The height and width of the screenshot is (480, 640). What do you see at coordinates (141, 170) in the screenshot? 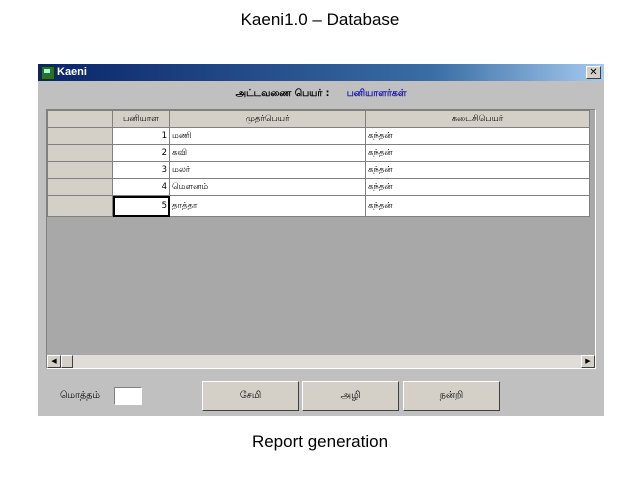
I see `cell-id: 3` at bounding box center [141, 170].